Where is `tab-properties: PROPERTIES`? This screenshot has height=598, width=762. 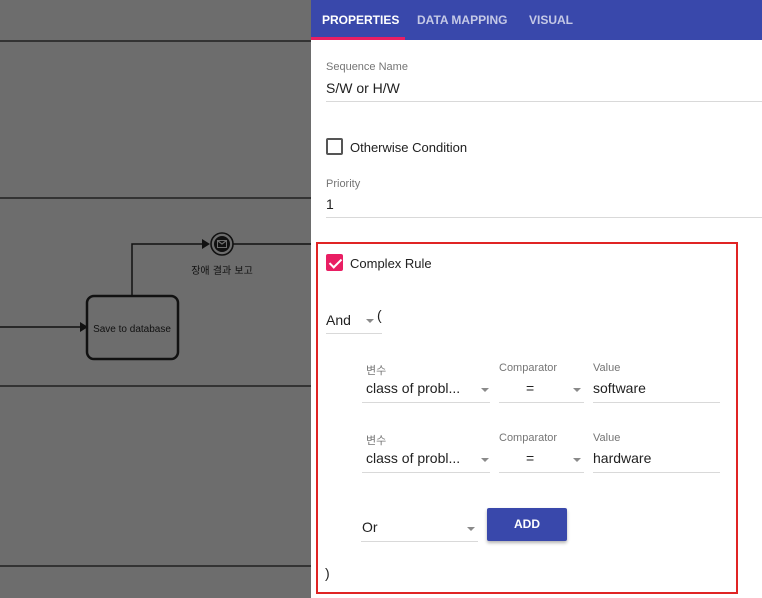 tab-properties: PROPERTIES is located at coordinates (360, 20).